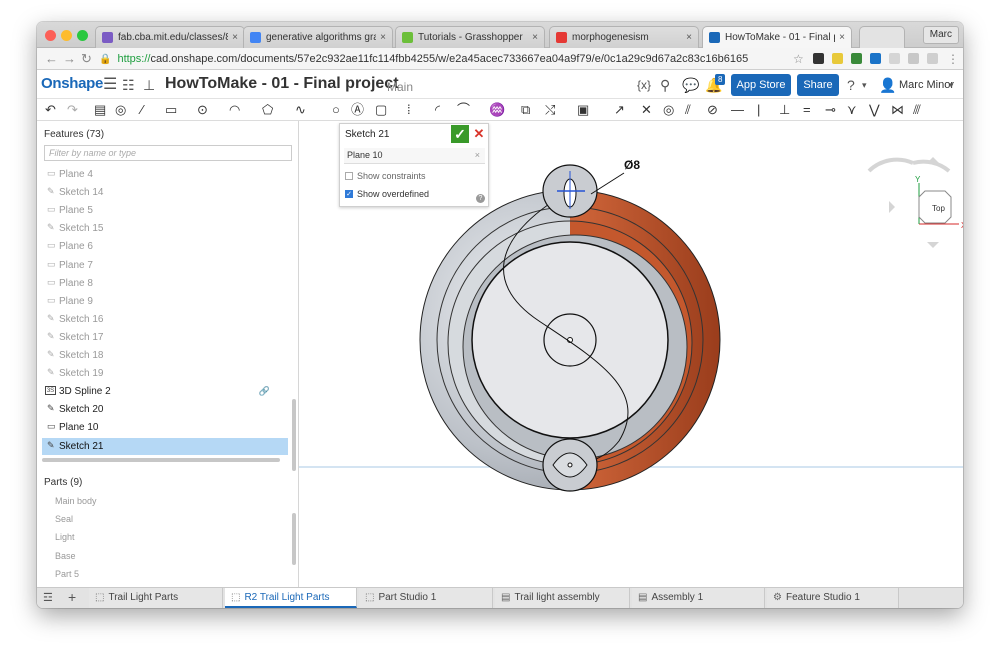 Image resolution: width=1000 pixels, height=661 pixels. I want to click on text-tool-icon: Ⓐ, so click(357, 110).